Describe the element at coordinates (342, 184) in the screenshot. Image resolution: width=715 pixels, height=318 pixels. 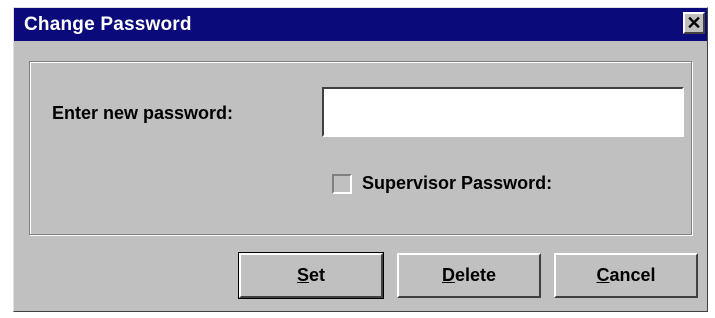
I see `supervisor-checkbox` at that location.